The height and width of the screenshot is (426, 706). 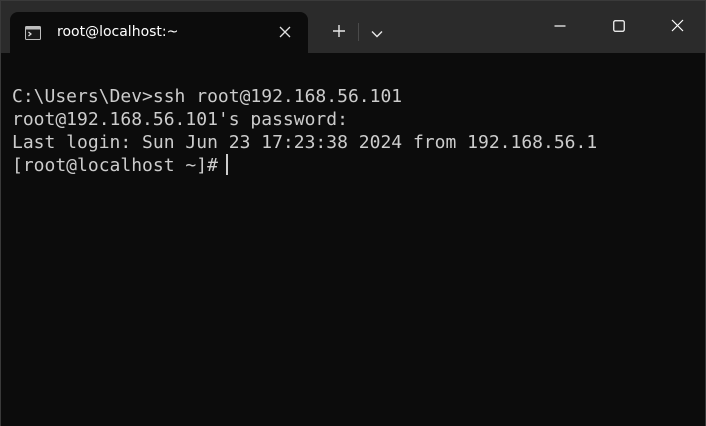 I want to click on tab-active: root@localhost:~, so click(x=159, y=32).